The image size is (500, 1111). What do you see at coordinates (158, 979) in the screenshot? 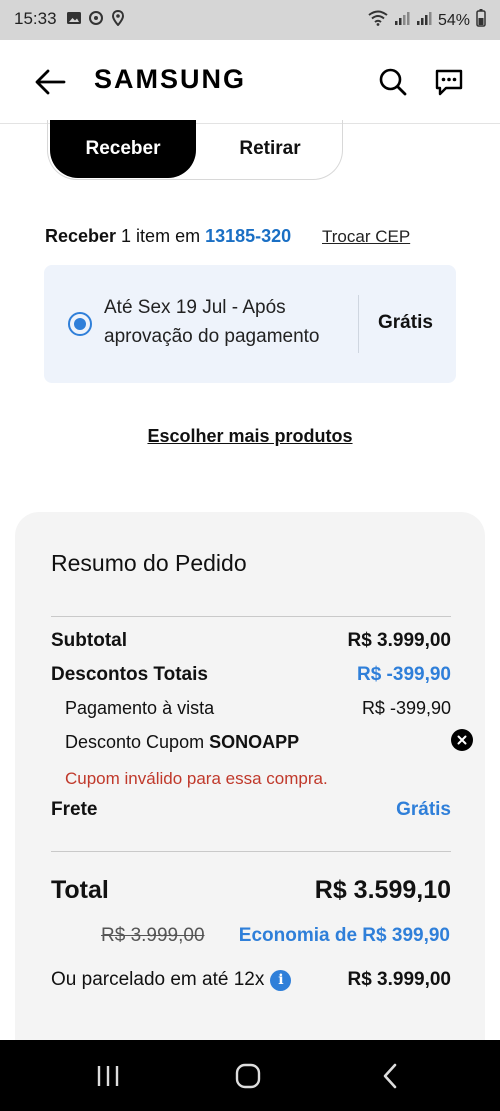
I see `installment-label: Ou parcelado em até 12x` at bounding box center [158, 979].